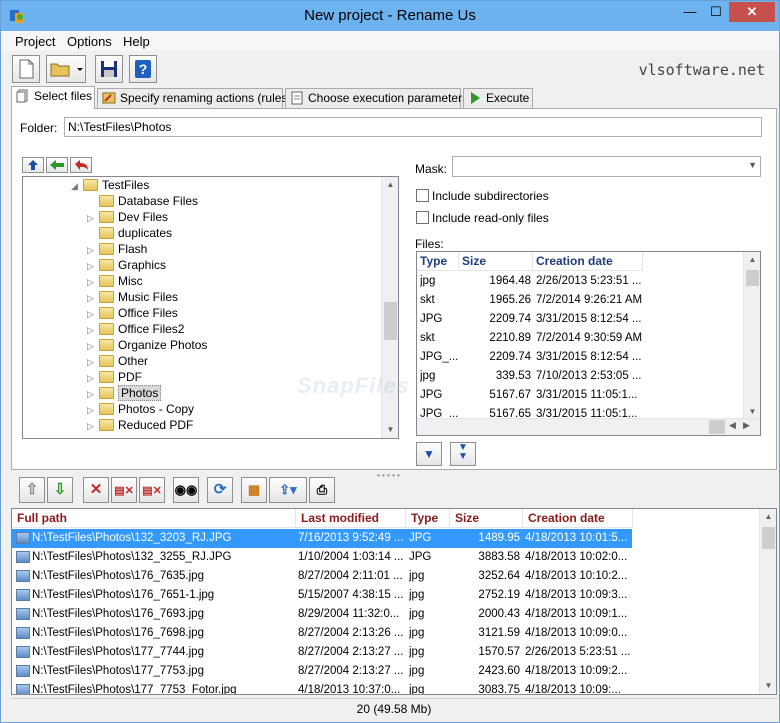  Describe the element at coordinates (463, 454) in the screenshot. I see `add-all-button: ▼ ▼` at that location.